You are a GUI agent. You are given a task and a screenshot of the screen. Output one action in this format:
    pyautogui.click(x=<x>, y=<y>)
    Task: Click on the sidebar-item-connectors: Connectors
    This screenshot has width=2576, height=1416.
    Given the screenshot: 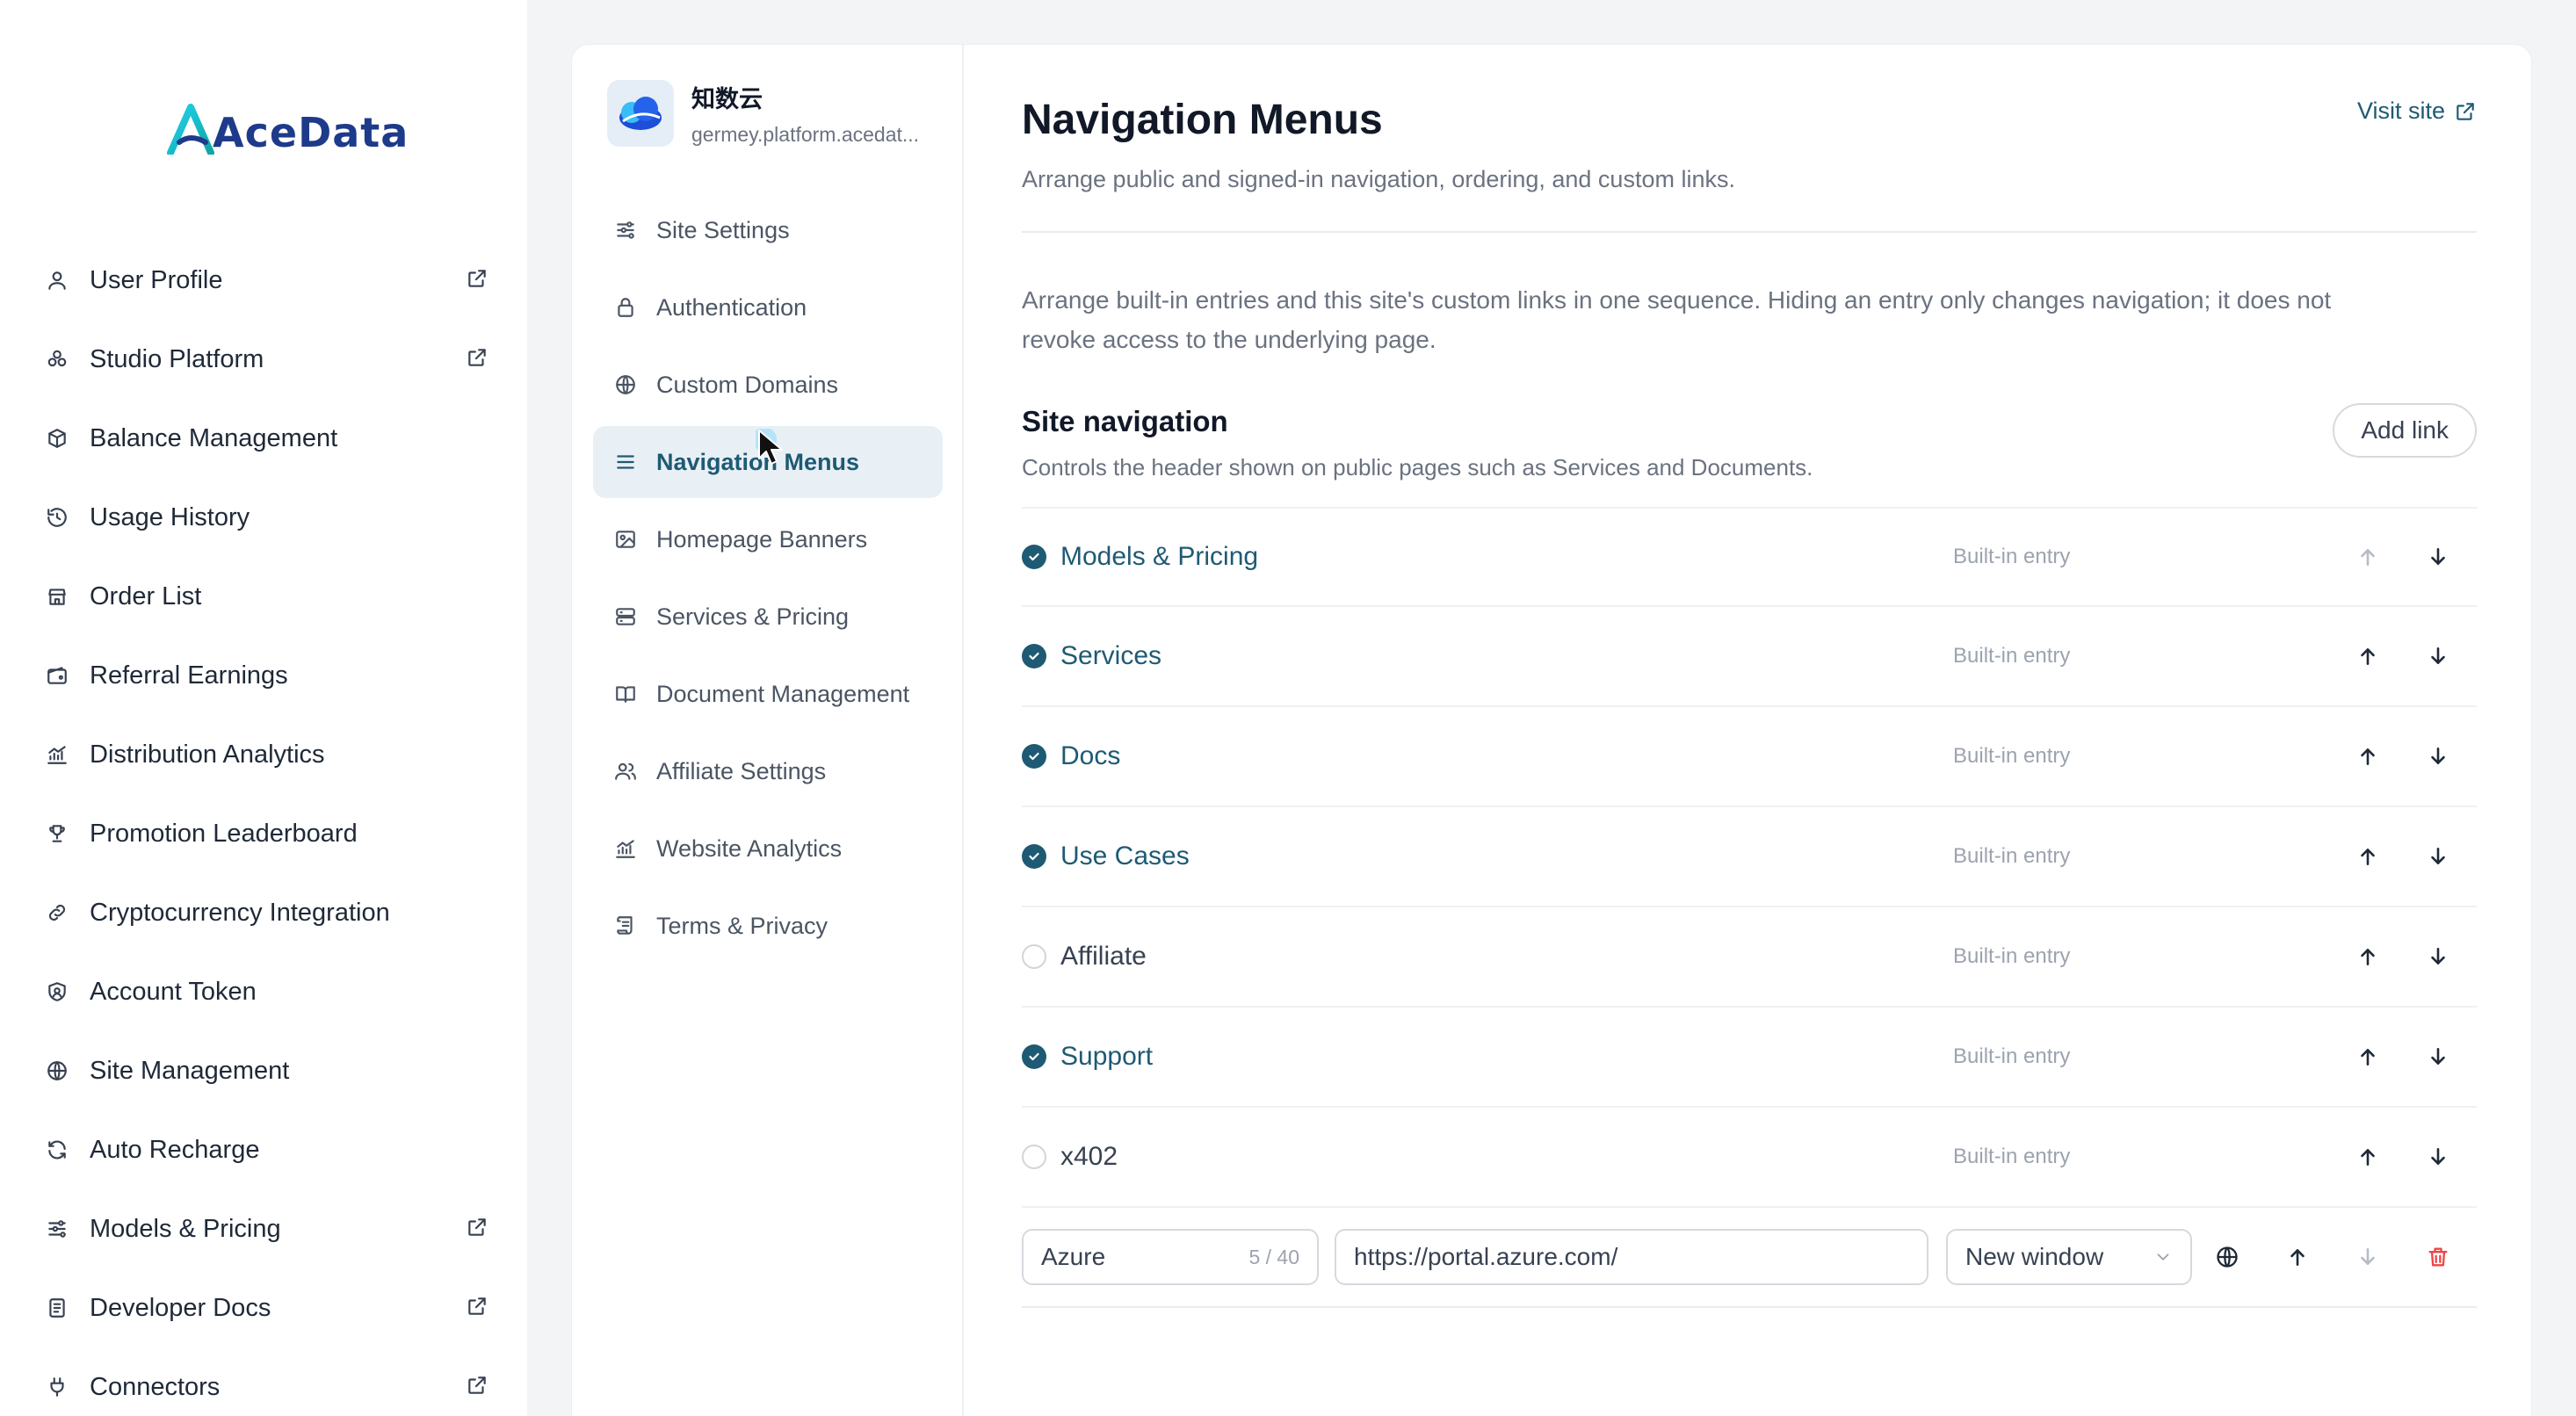 What is the action you would take?
    pyautogui.click(x=263, y=1381)
    